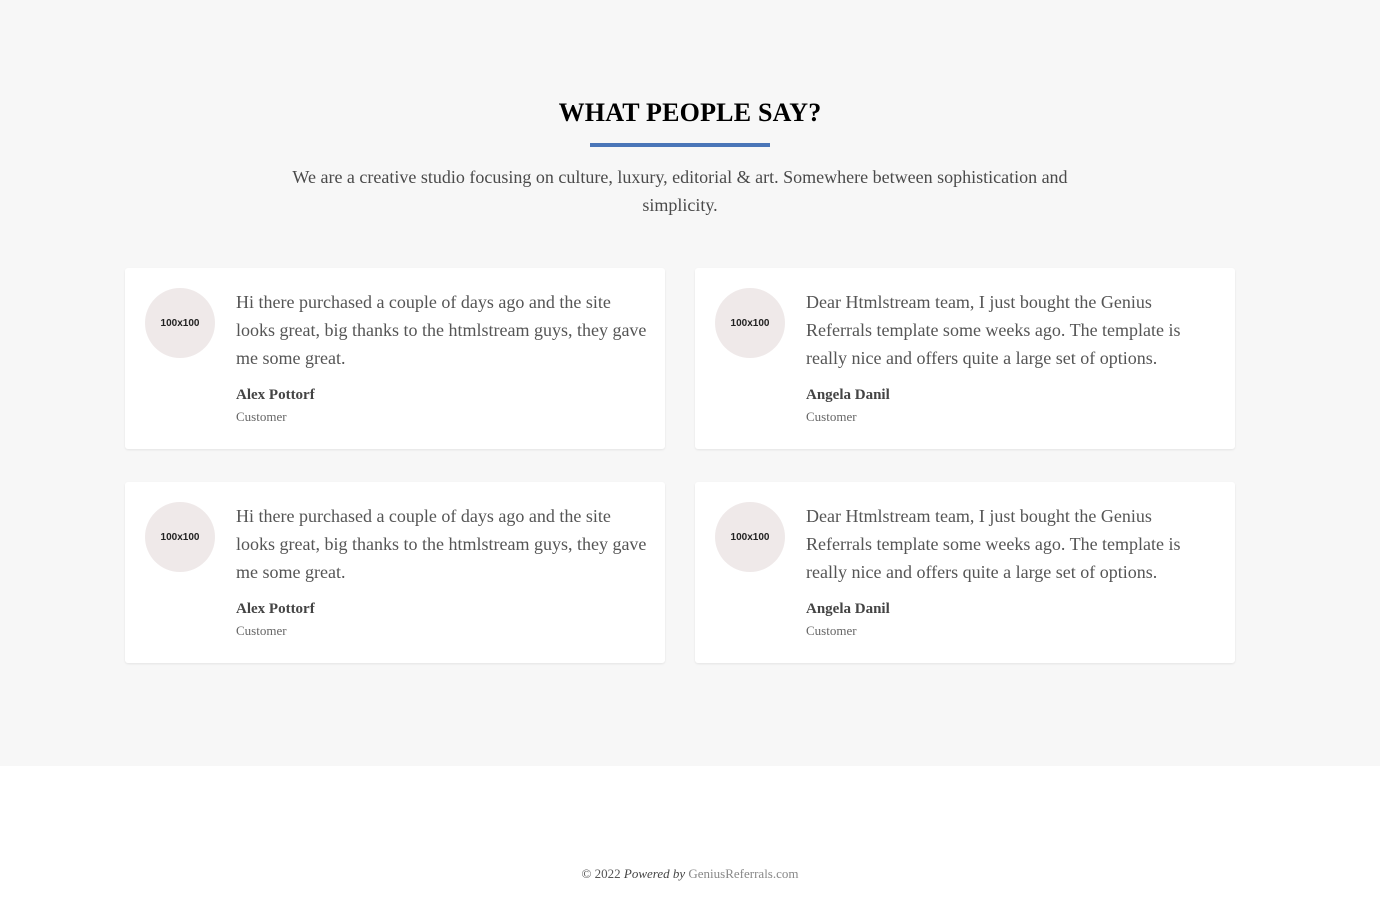  Describe the element at coordinates (654, 873) in the screenshot. I see `footer-powered-by: Powered by` at that location.